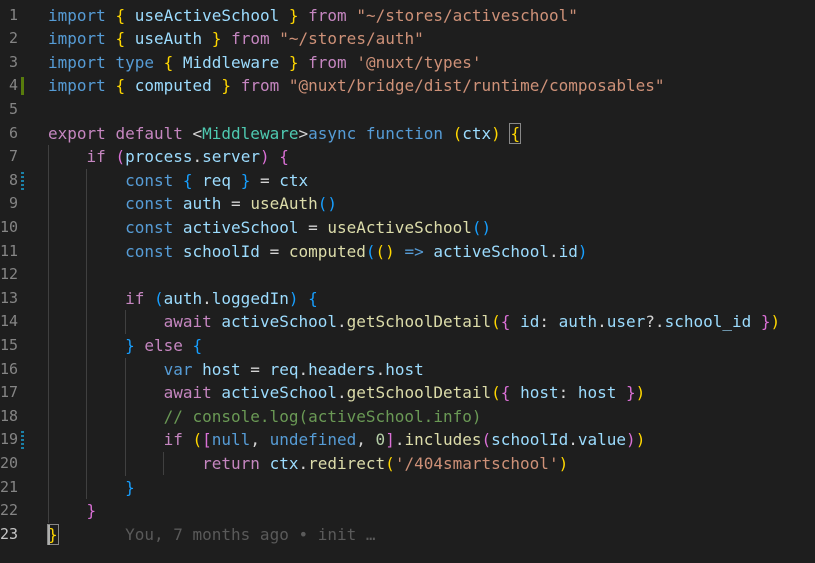  I want to click on code-line: 16 var host = req.headers.host, so click(407, 370).